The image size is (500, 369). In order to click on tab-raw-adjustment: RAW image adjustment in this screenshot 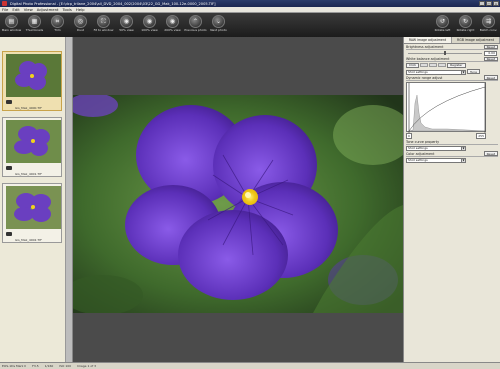, I will do `click(428, 40)`.